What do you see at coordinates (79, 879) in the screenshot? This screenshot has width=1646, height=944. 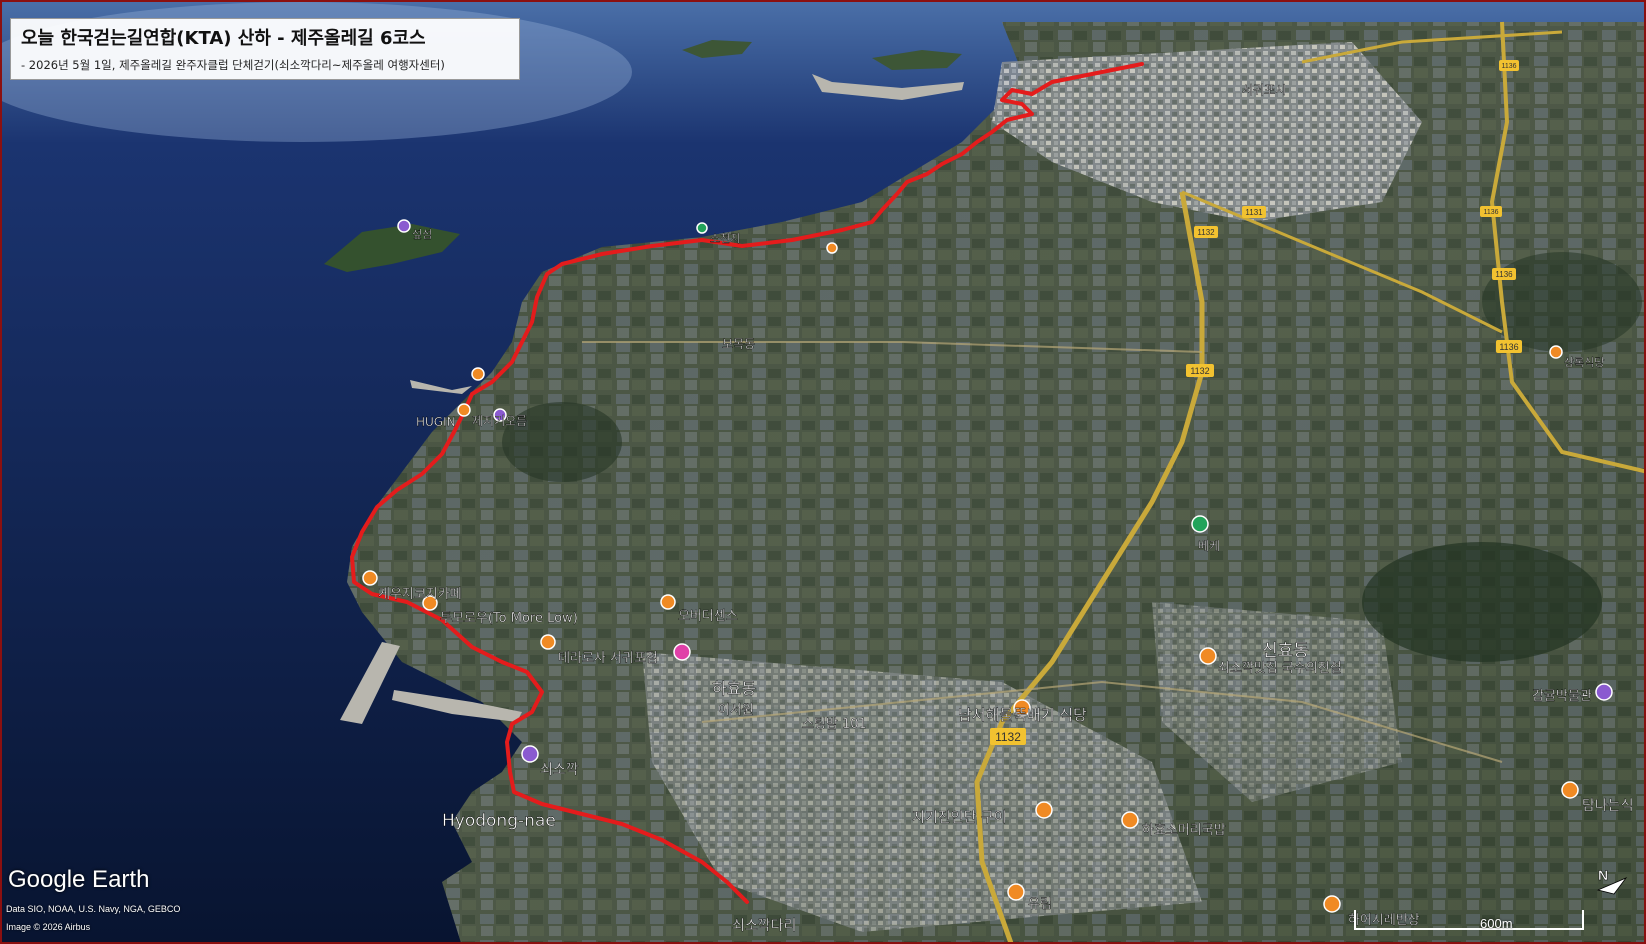 I see `google-earth-logo: Google Earth` at bounding box center [79, 879].